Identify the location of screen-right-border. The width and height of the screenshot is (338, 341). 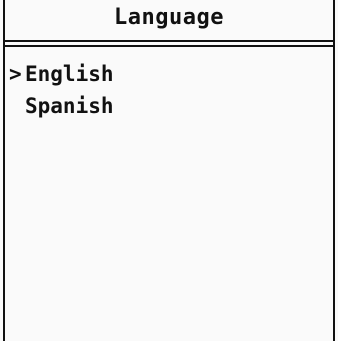
(334, 170).